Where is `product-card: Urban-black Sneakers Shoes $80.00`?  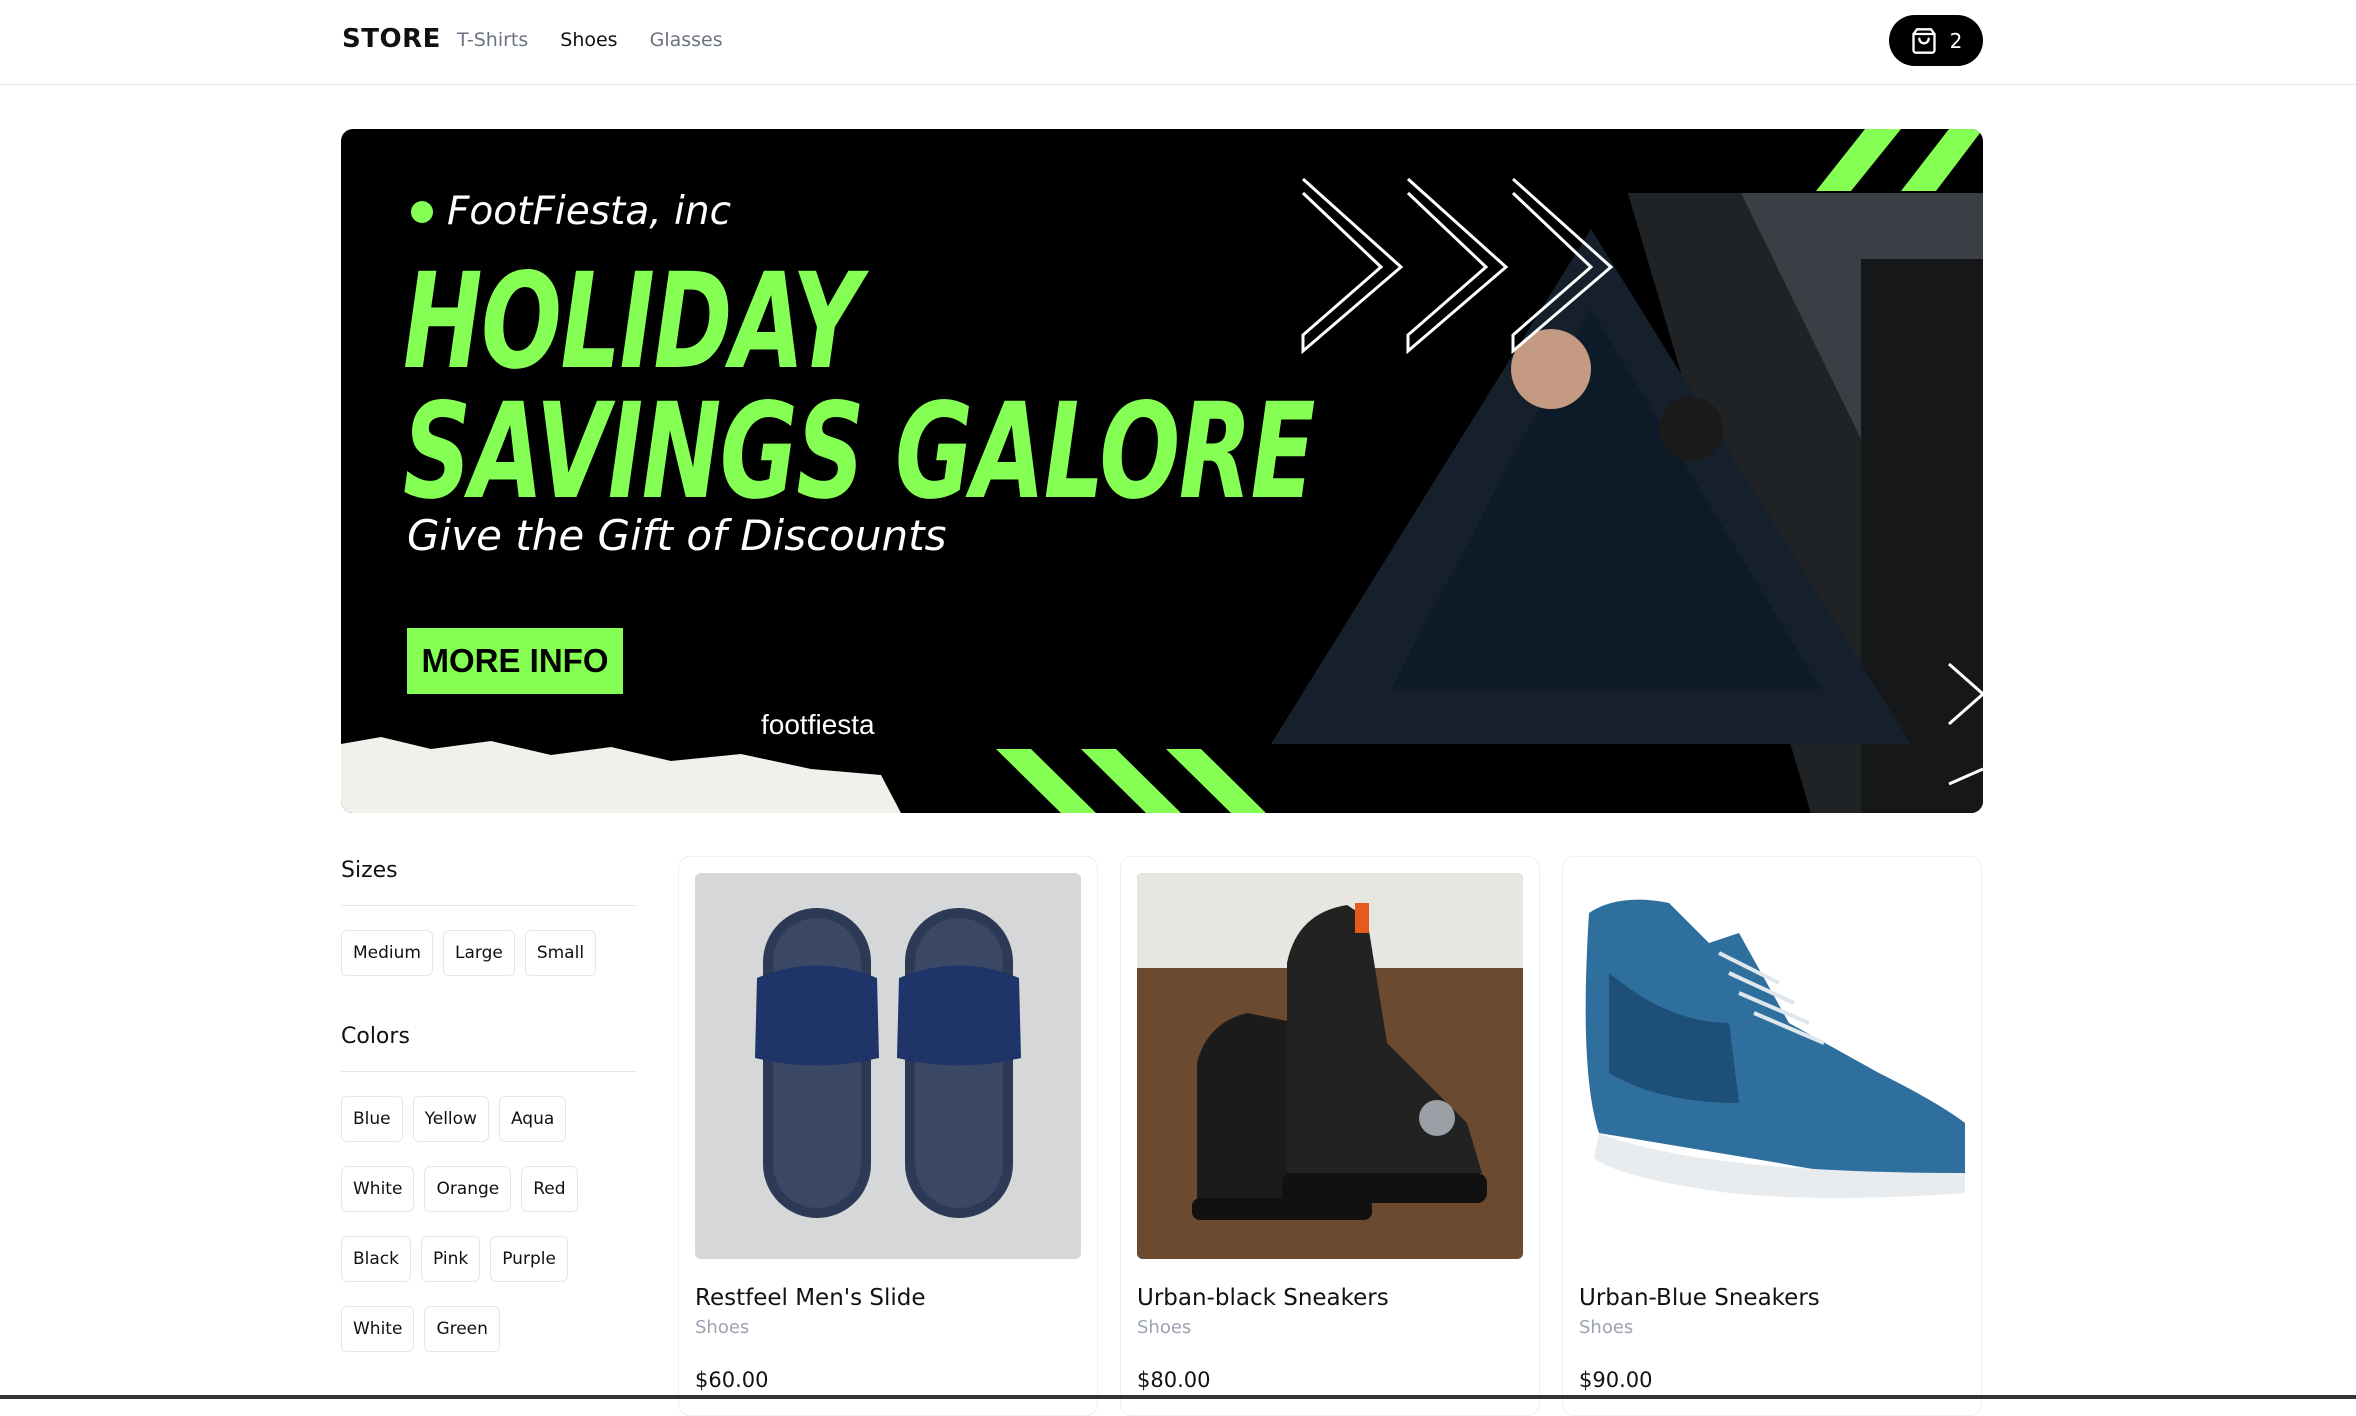 product-card: Urban-black Sneakers Shoes $80.00 is located at coordinates (1330, 1136).